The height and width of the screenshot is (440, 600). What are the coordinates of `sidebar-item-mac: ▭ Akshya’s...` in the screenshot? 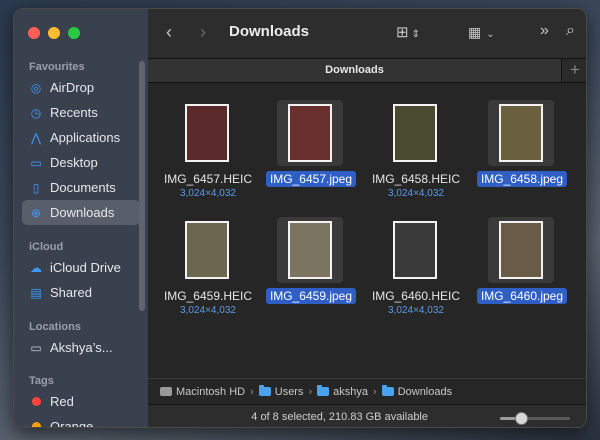 It's located at (81, 347).